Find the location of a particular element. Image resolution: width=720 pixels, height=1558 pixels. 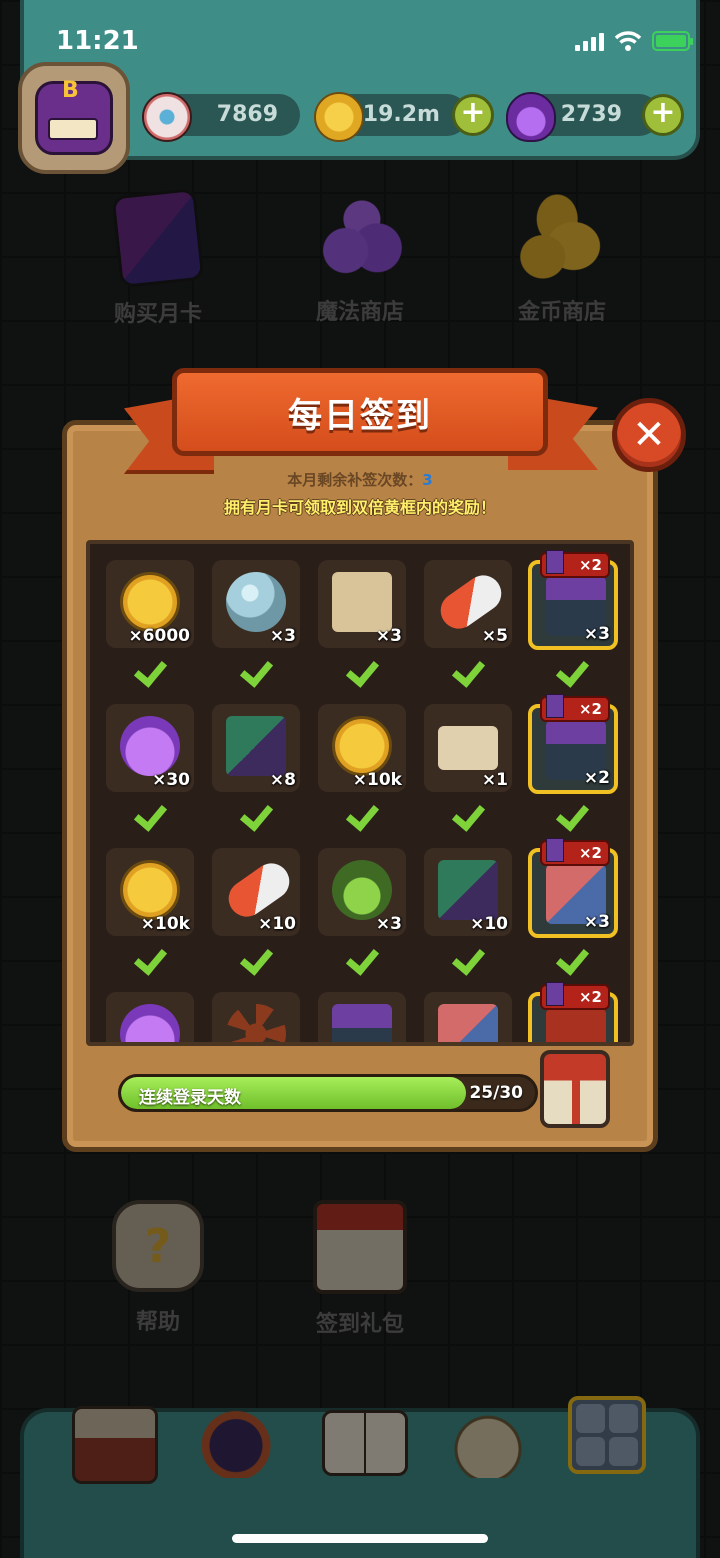

tower-icon is located at coordinates (576, 1025).